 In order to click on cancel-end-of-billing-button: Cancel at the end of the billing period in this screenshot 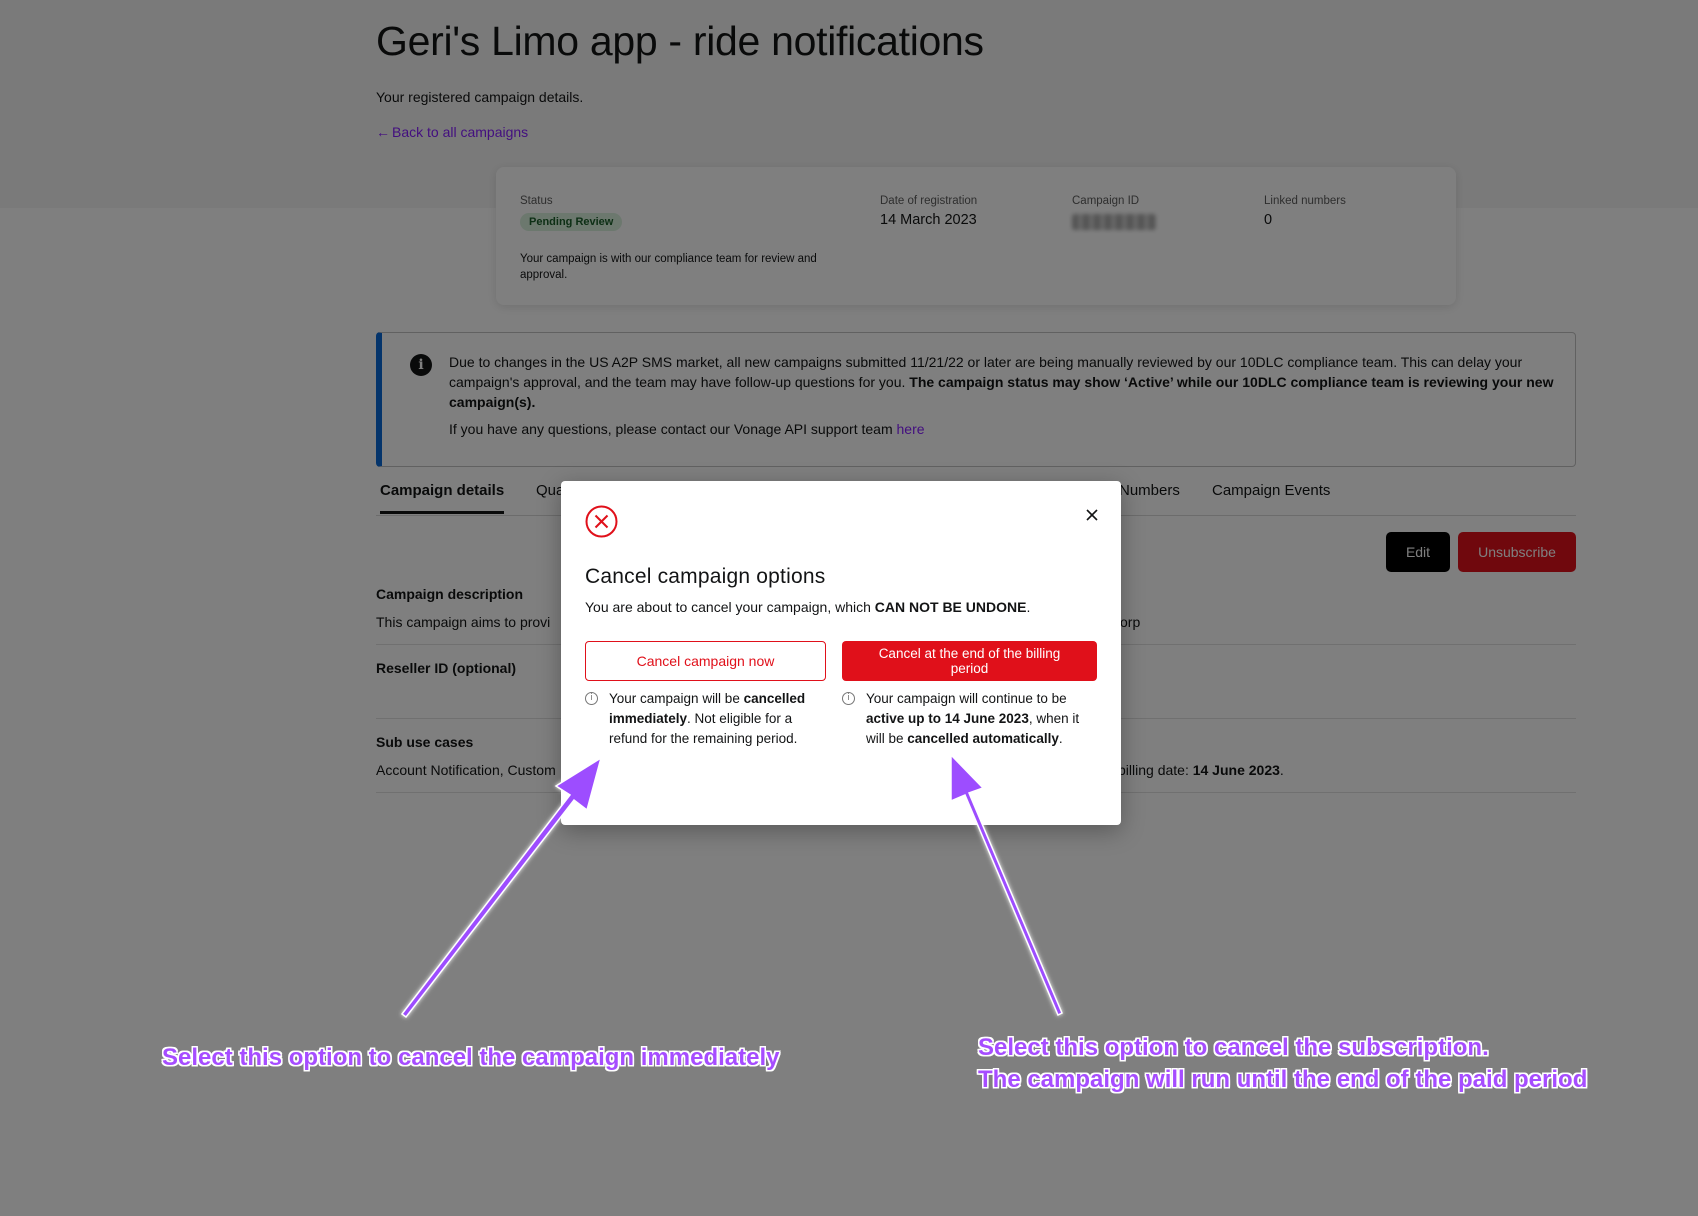, I will do `click(969, 661)`.